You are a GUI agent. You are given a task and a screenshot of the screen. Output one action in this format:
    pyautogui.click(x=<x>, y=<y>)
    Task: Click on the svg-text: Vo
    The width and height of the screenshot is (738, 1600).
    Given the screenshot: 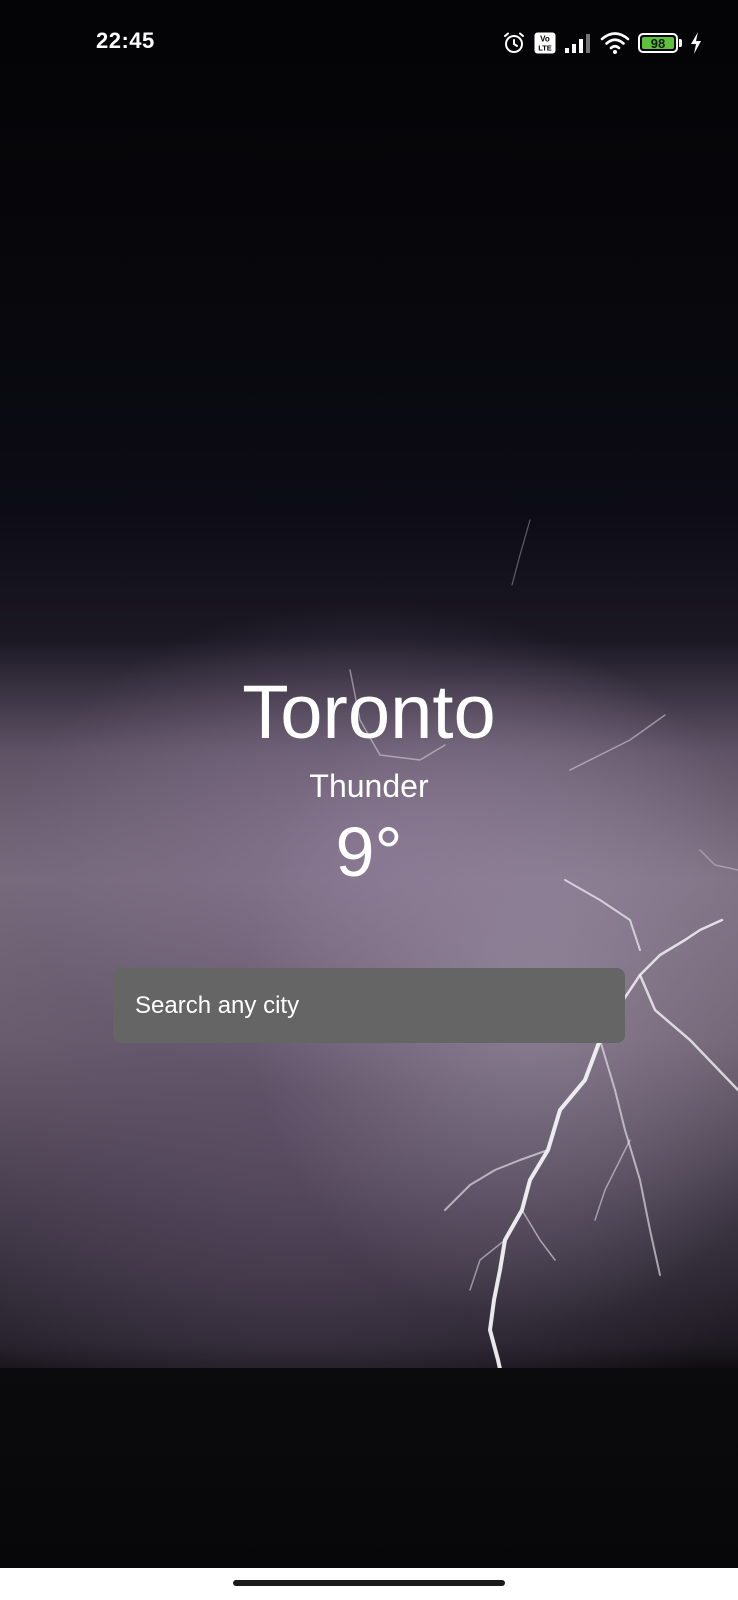 What is the action you would take?
    pyautogui.click(x=545, y=39)
    